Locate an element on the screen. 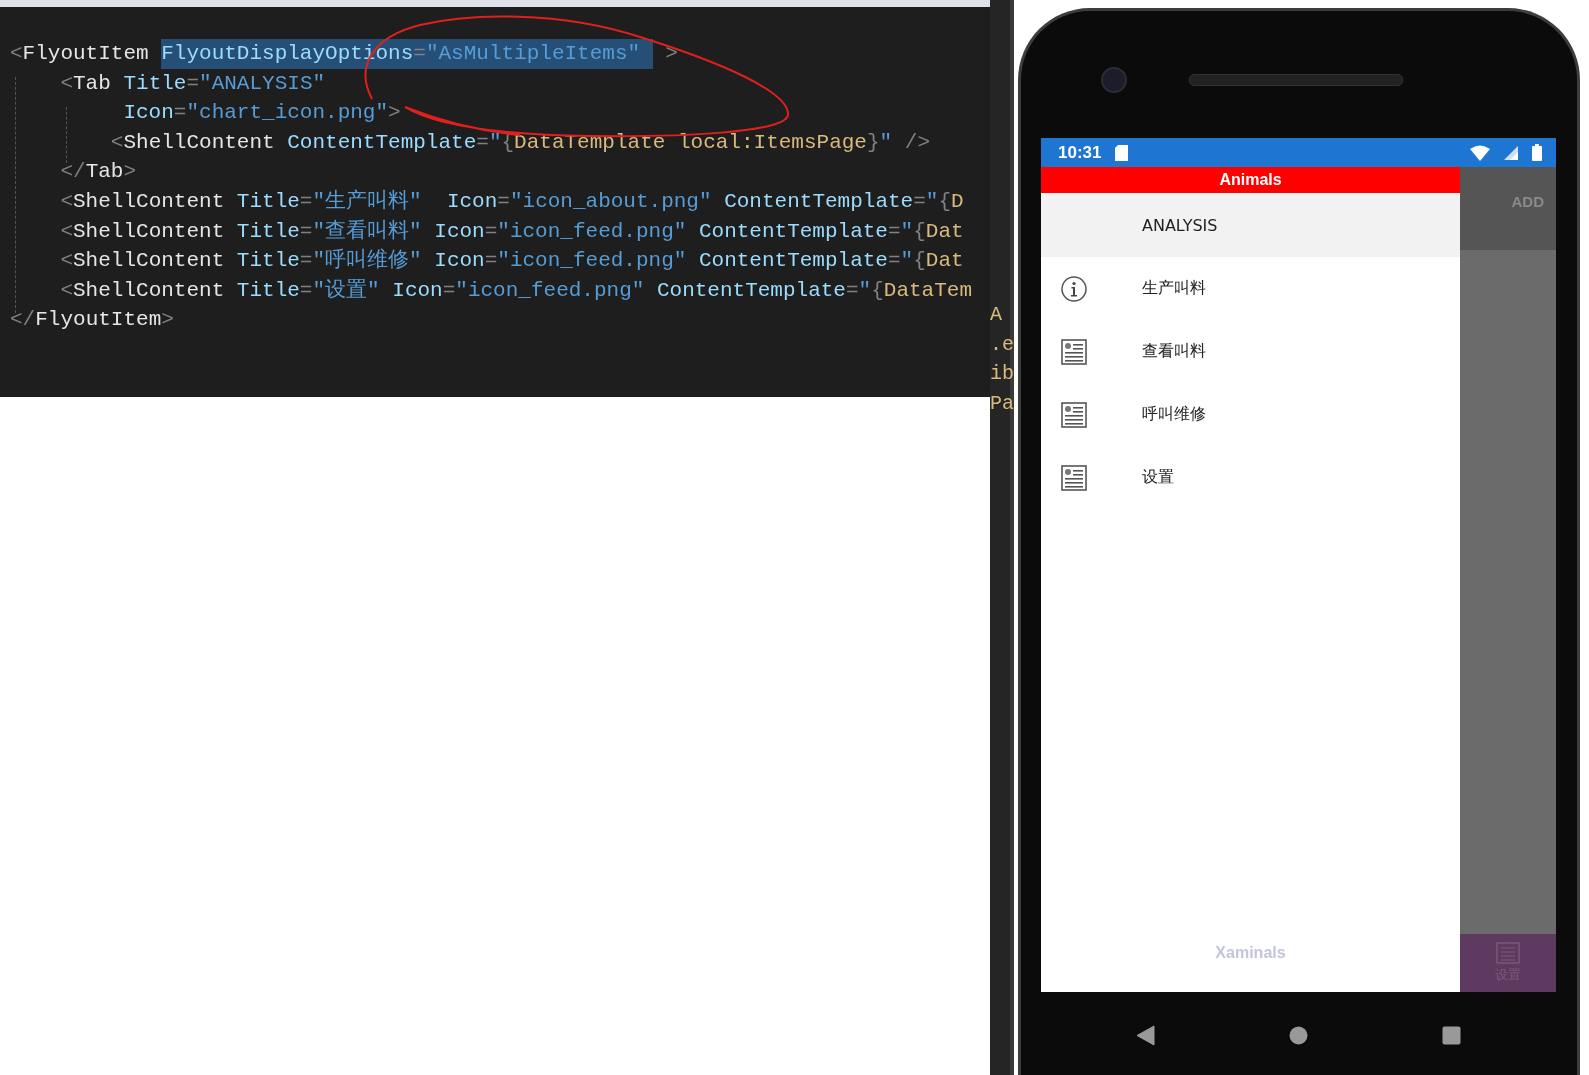 This screenshot has height=1075, width=1589. faded-title: Xaminals is located at coordinates (1250, 953).